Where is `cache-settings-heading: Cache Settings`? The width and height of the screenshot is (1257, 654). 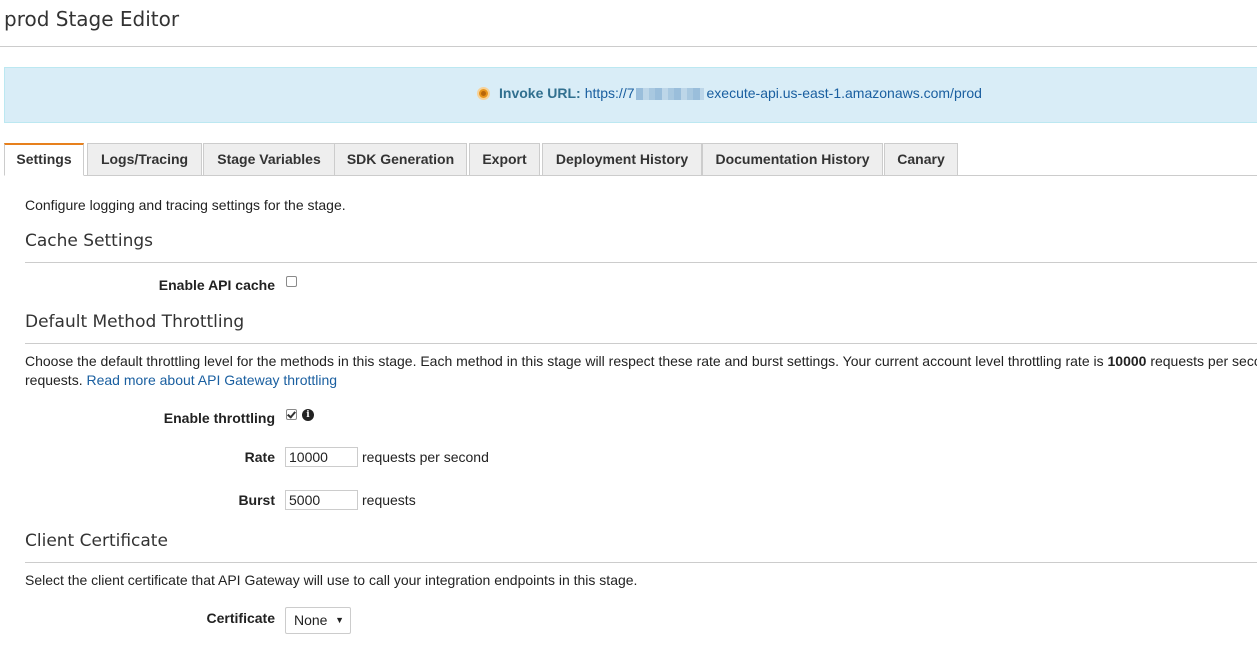
cache-settings-heading: Cache Settings is located at coordinates (89, 241).